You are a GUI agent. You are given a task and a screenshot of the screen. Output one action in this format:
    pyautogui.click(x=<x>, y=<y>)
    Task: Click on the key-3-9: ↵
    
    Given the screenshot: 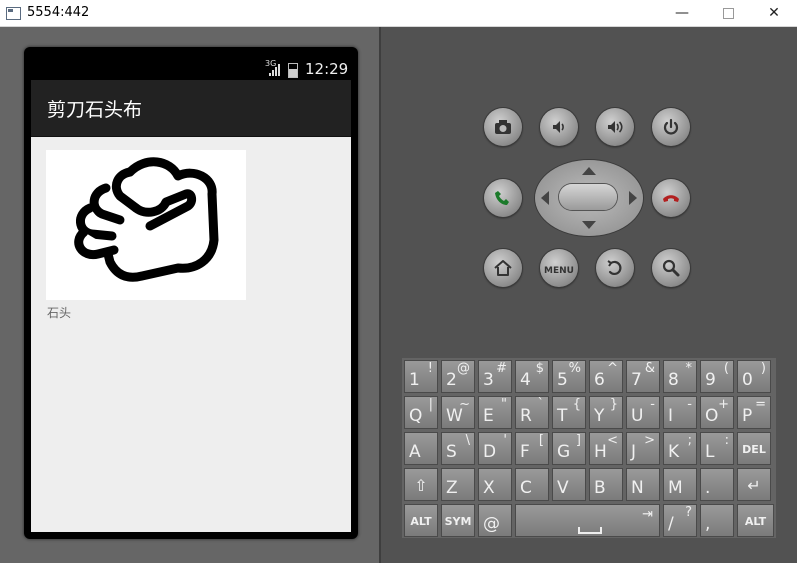 What is the action you would take?
    pyautogui.click(x=754, y=484)
    